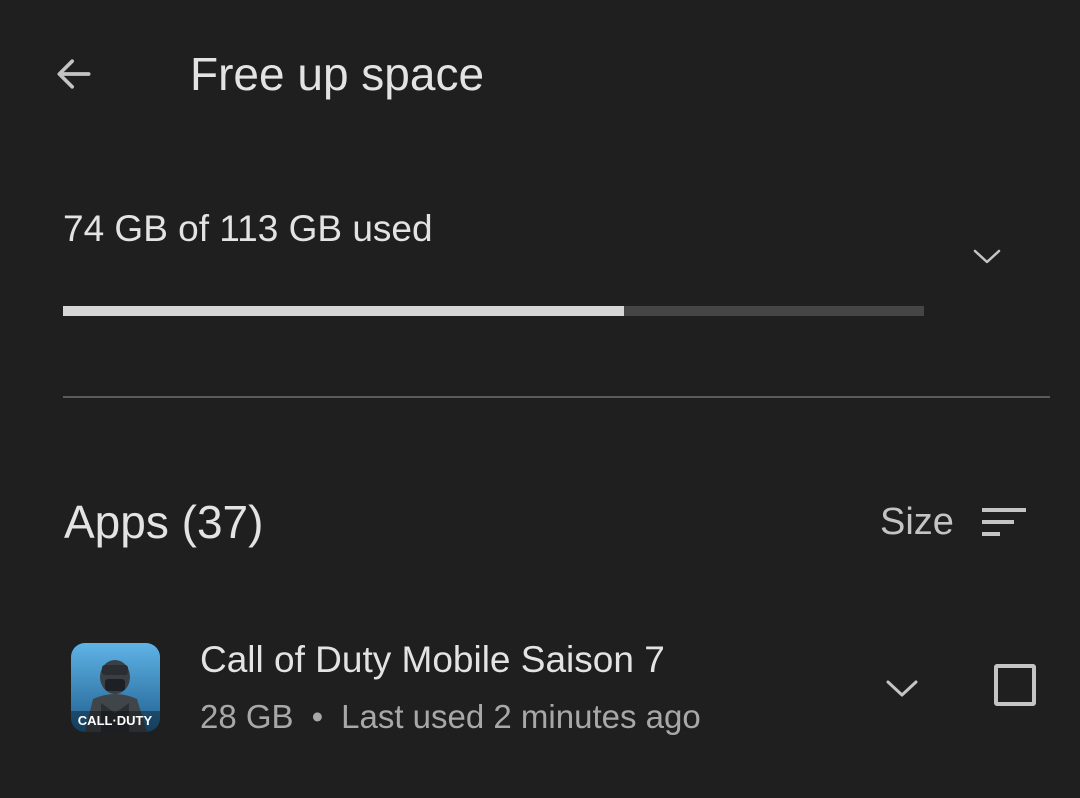 The width and height of the screenshot is (1080, 798). What do you see at coordinates (247, 716) in the screenshot?
I see `app-size: 28 GB` at bounding box center [247, 716].